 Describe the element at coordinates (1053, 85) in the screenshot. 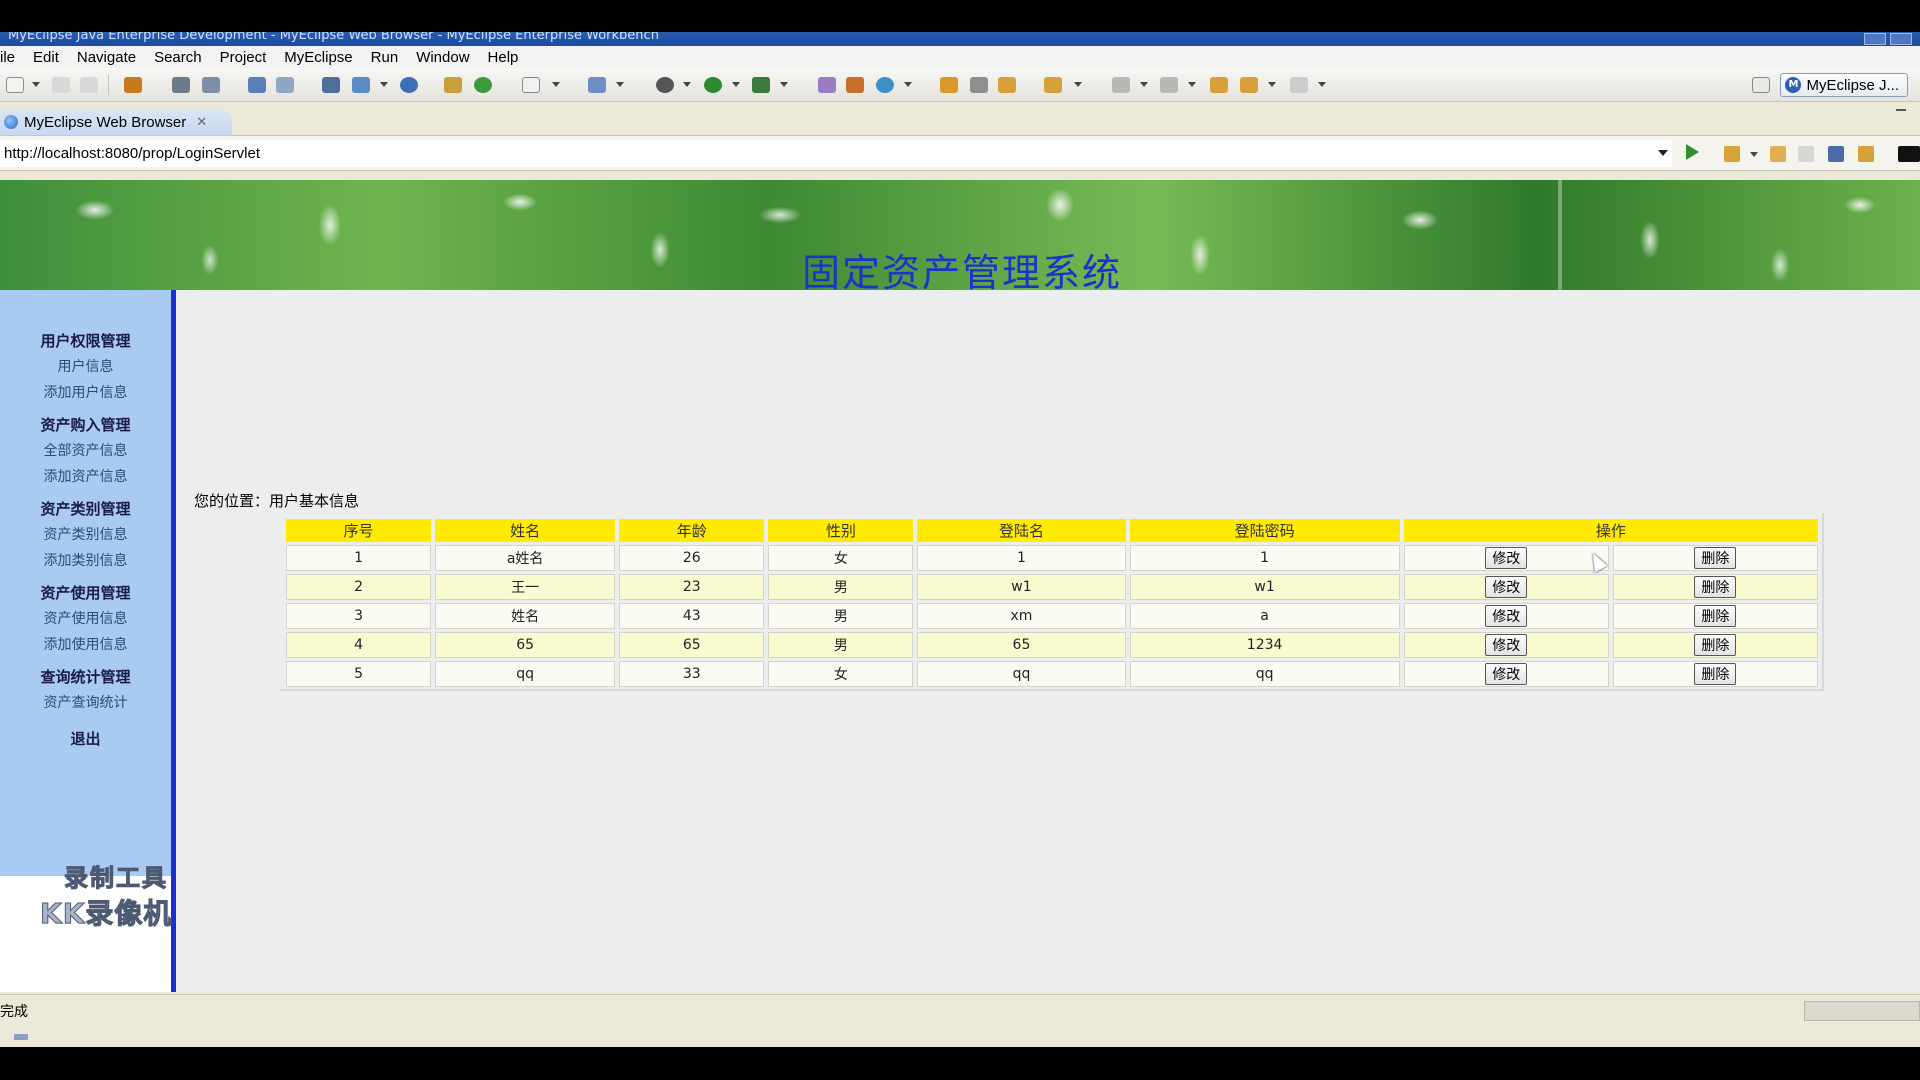

I see `search-folder-icon` at that location.